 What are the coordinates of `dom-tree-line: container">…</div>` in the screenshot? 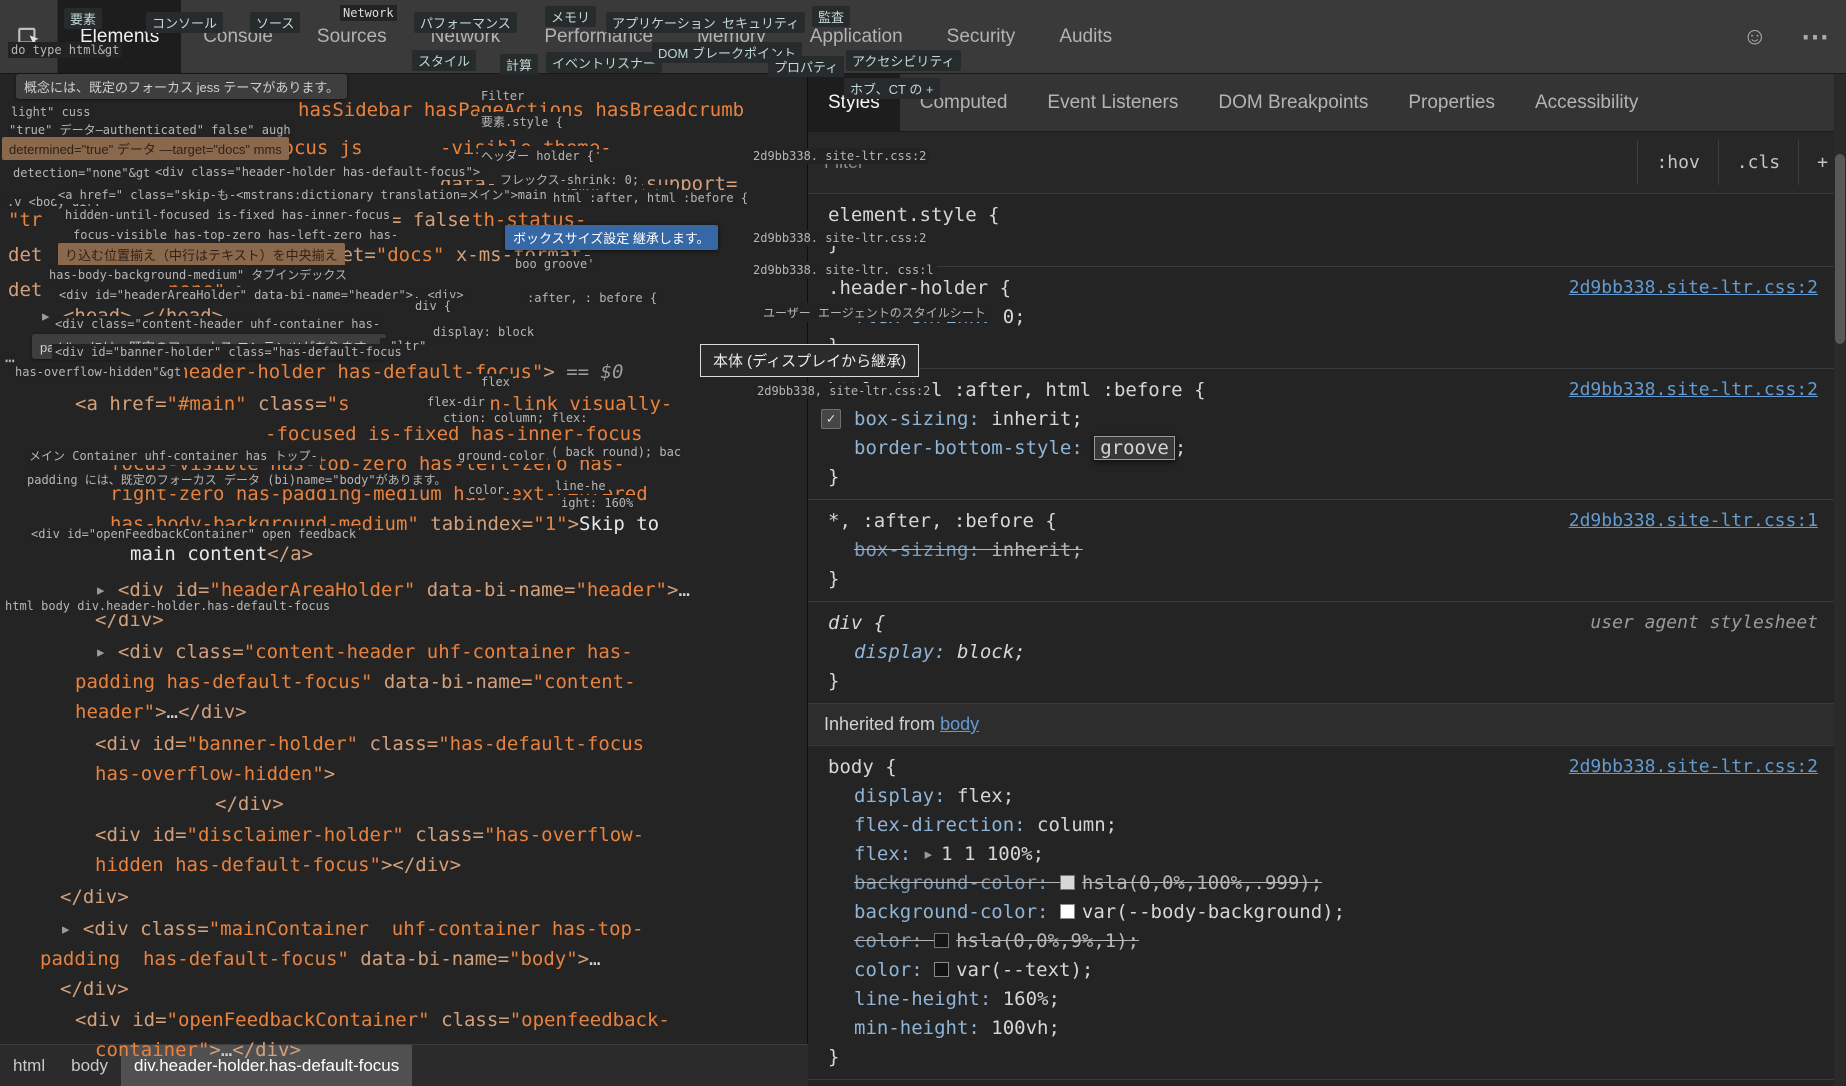 It's located at (198, 1050).